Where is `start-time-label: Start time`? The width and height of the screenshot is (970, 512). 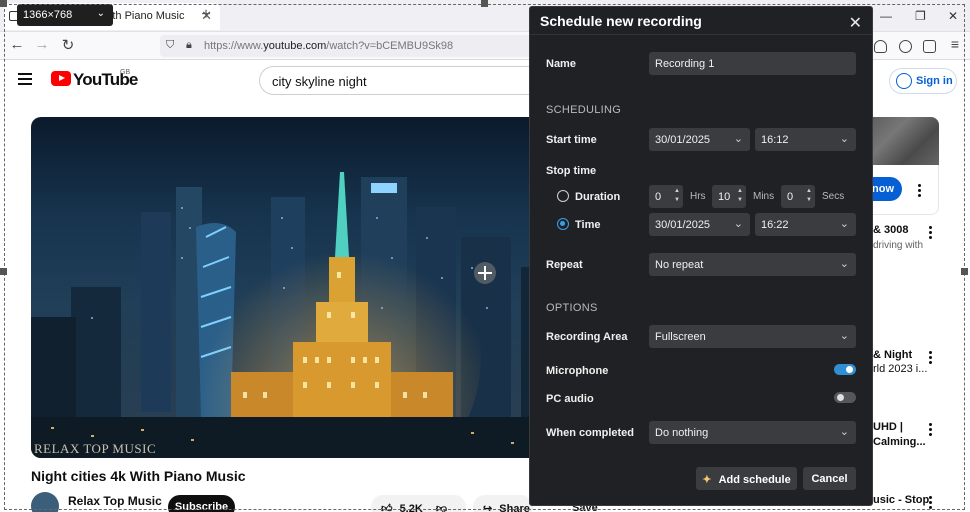
start-time-label: Start time is located at coordinates (571, 140).